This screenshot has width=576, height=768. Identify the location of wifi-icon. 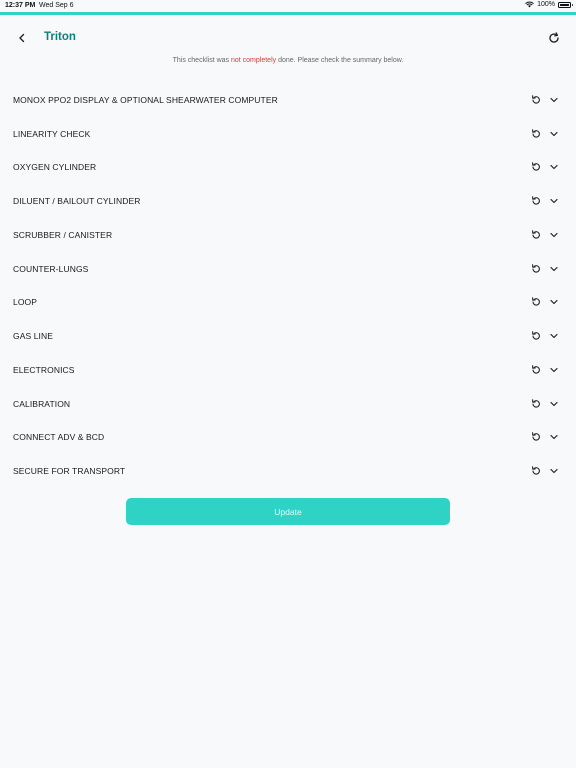
(529, 4).